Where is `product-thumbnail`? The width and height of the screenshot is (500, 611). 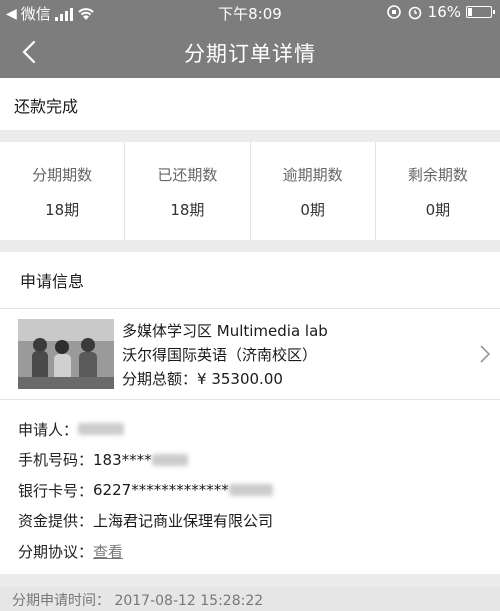
product-thumbnail is located at coordinates (66, 354).